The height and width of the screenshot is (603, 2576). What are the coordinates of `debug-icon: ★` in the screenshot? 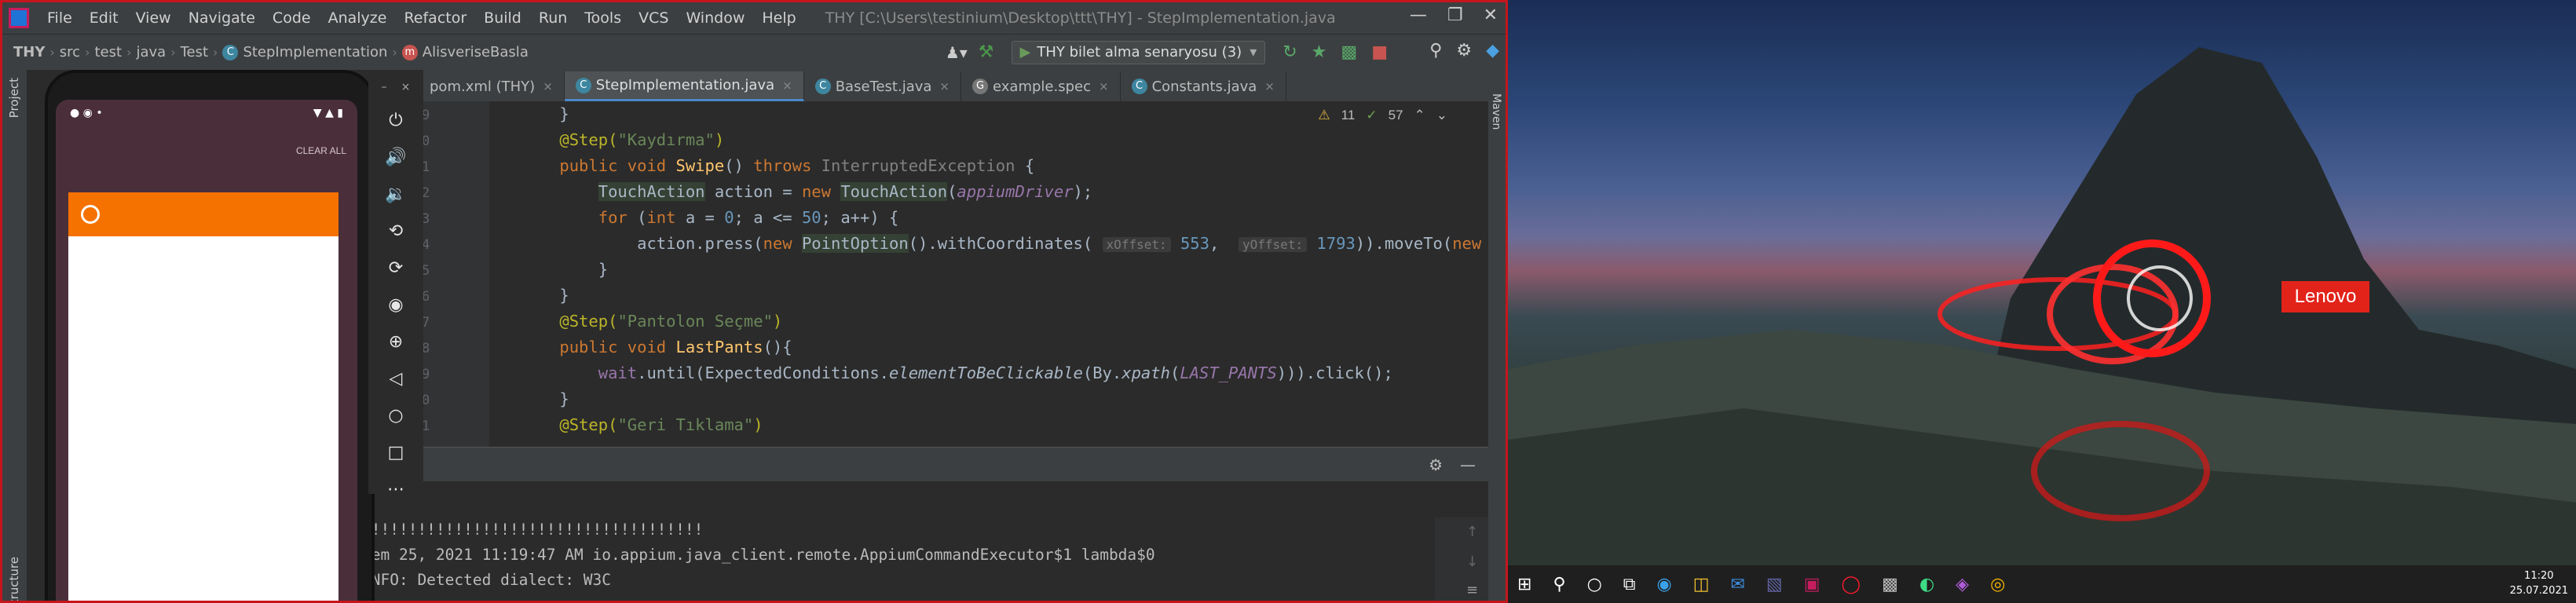 It's located at (1320, 52).